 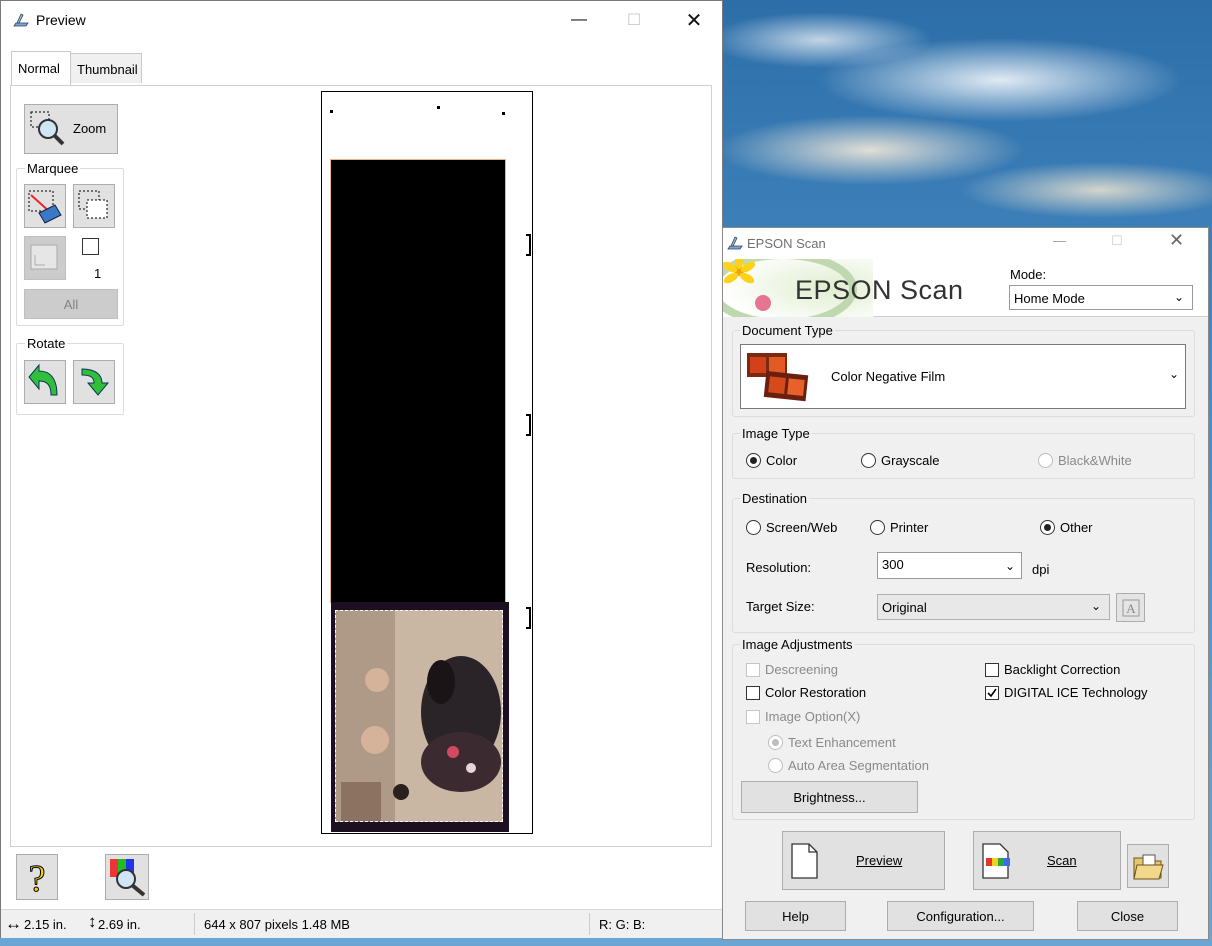 I want to click on rotate-left-button, so click(x=45, y=382).